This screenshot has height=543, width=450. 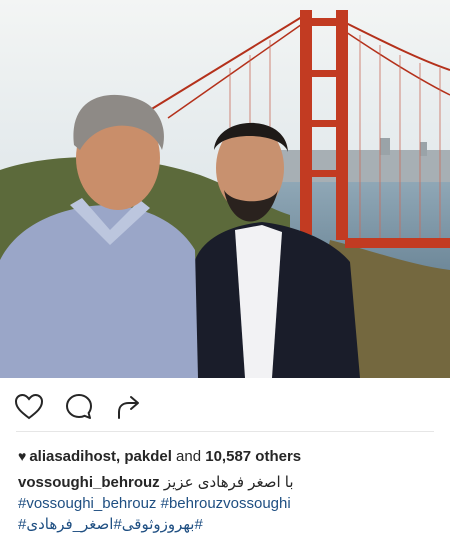 I want to click on caption-text: با اصغر فرهادی عزیز, so click(x=228, y=482).